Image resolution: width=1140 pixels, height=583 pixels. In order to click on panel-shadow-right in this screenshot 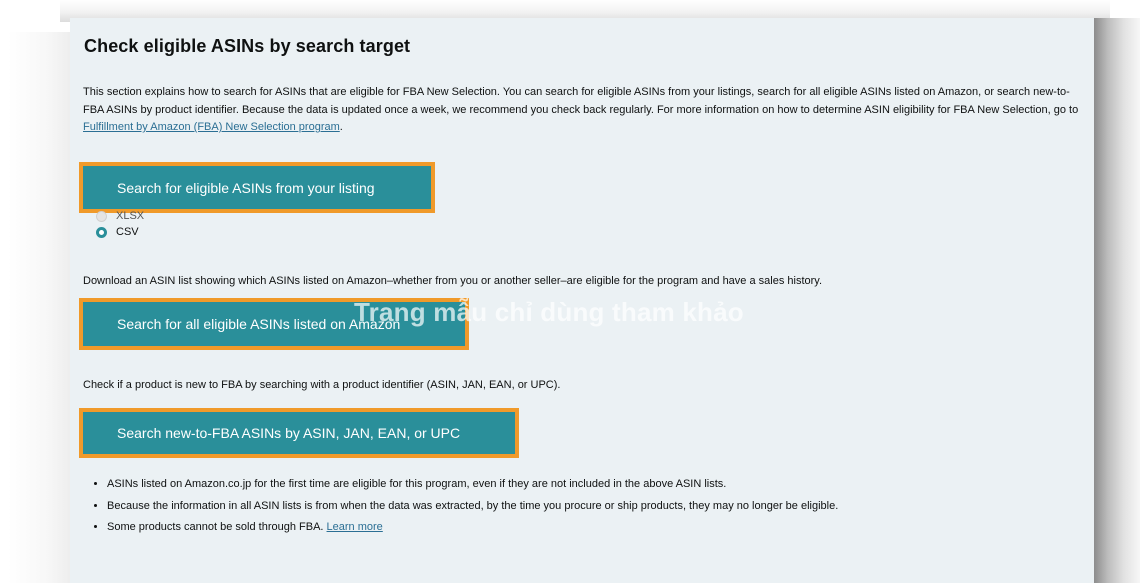, I will do `click(1117, 300)`.